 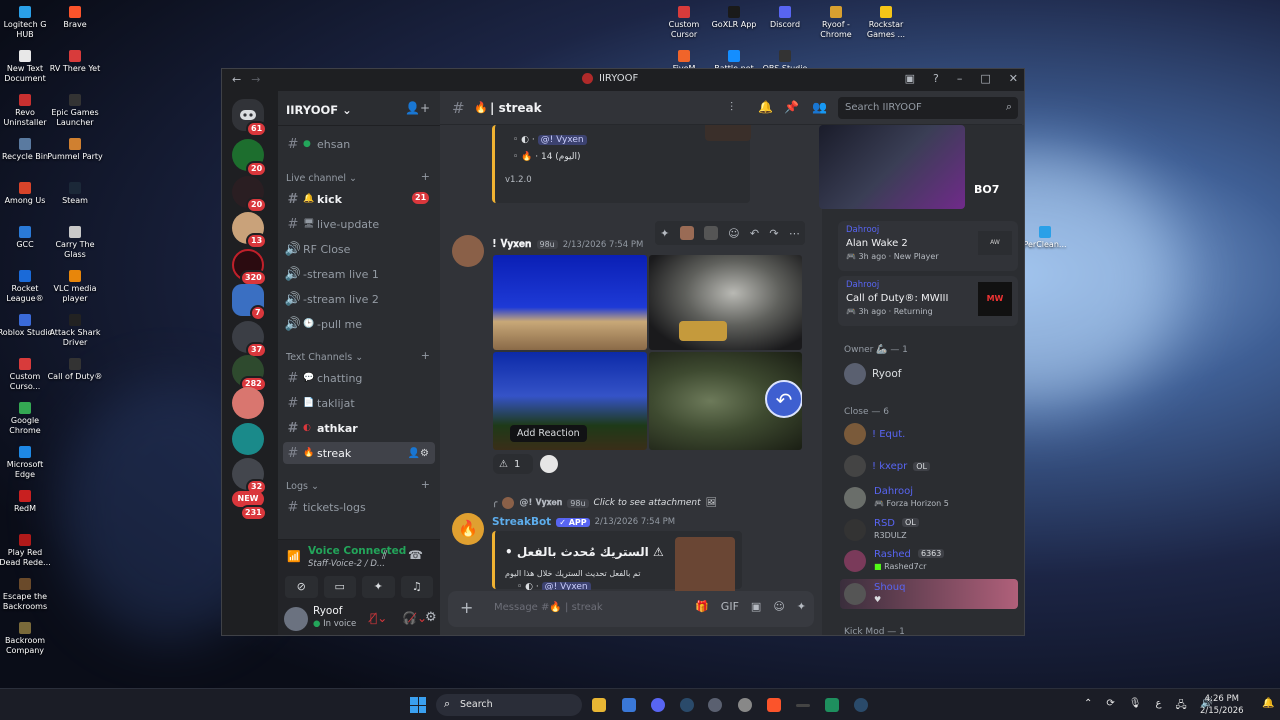 I want to click on member-item: Dahrooj 🎮 Forza Horizon 5, so click(x=929, y=498).